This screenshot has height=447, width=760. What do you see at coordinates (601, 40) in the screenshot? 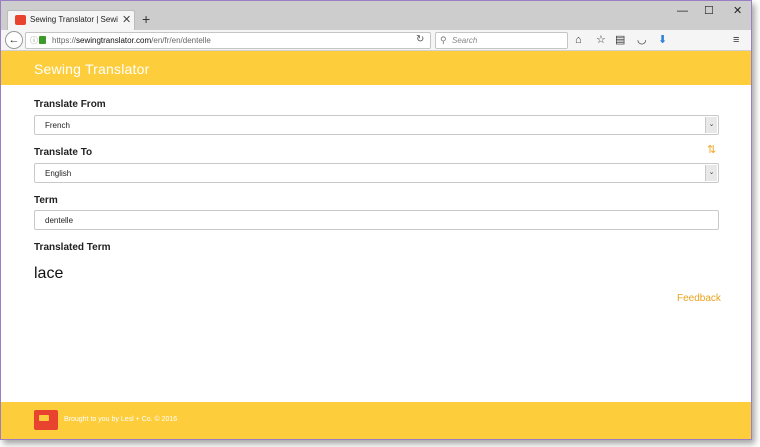
I see `star-icon: ☆` at bounding box center [601, 40].